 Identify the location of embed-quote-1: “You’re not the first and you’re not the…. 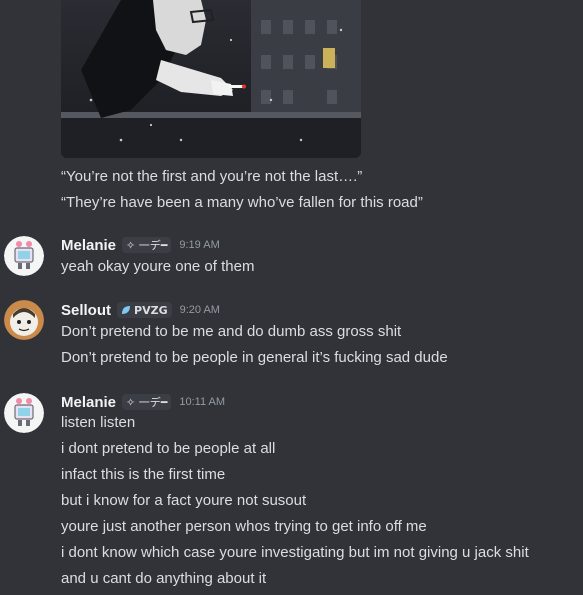
(212, 176).